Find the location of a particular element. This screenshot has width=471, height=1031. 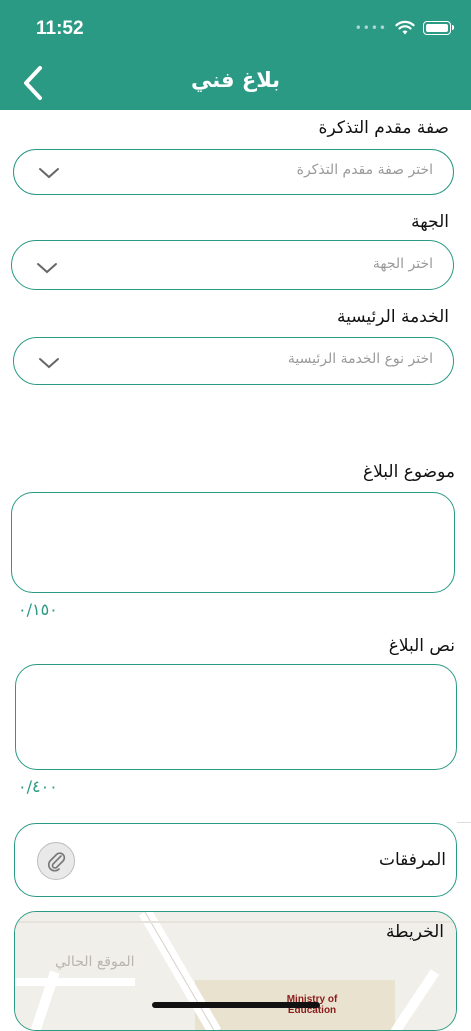

status-time: 11:52 is located at coordinates (60, 28).